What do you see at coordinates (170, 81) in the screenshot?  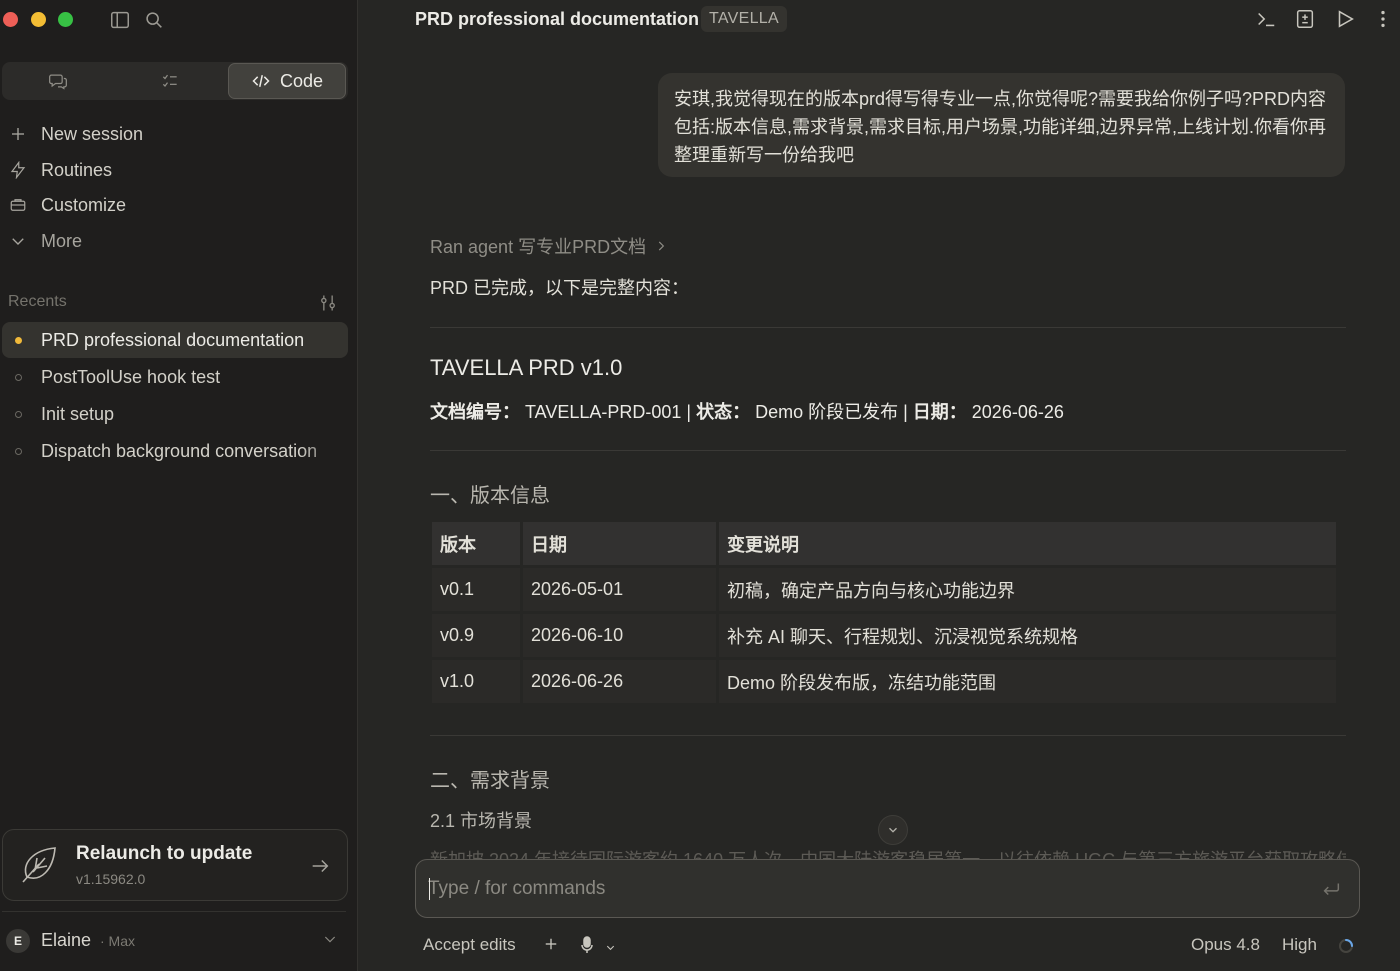 I see `tasks-mode-button` at bounding box center [170, 81].